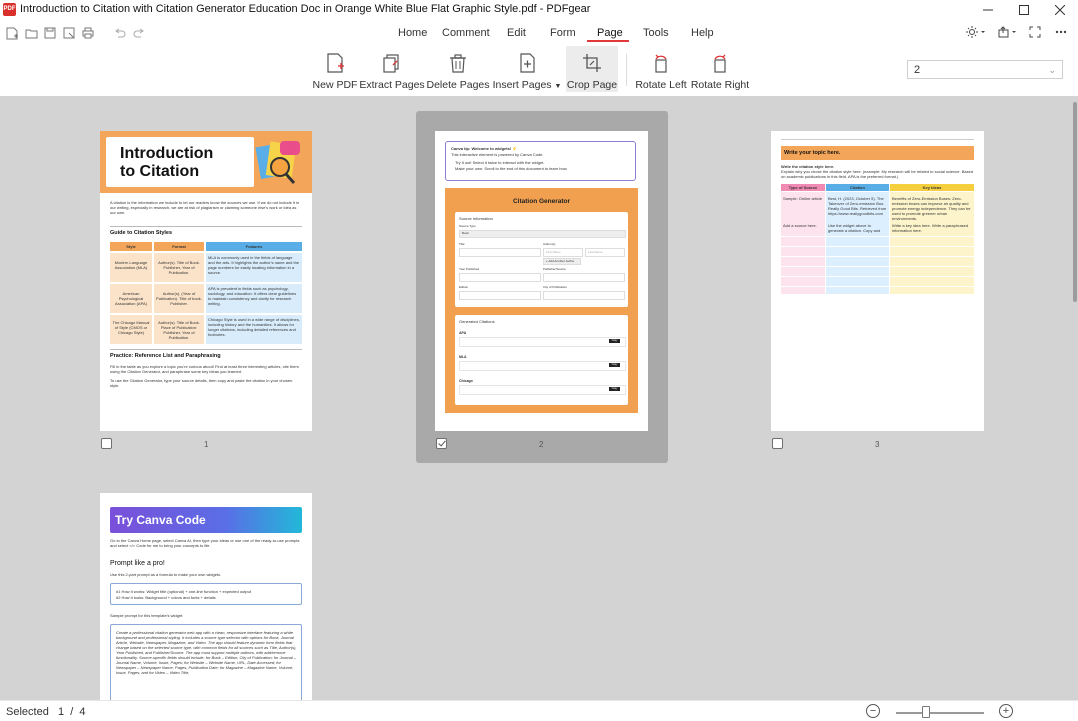 Image resolution: width=1078 pixels, height=721 pixels. Describe the element at coordinates (539, 33) in the screenshot. I see `menu-row: Home Comment Edit Form Page Tools Help` at that location.